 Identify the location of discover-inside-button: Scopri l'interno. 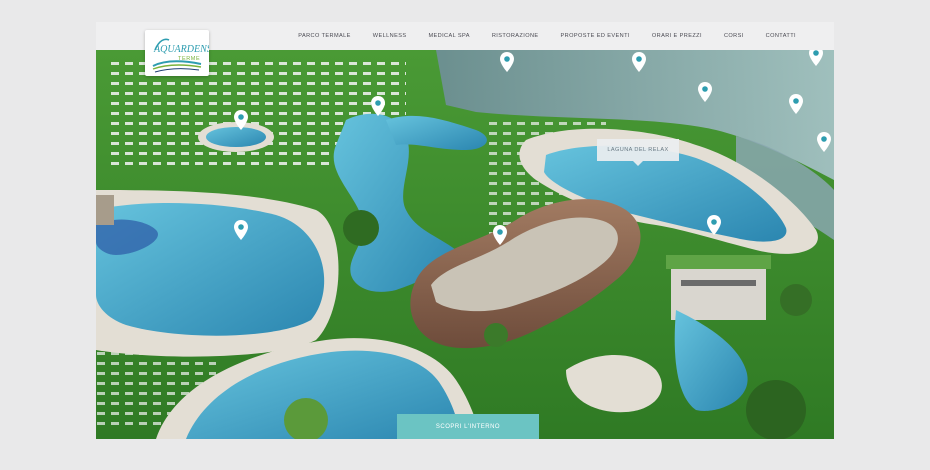
(468, 426).